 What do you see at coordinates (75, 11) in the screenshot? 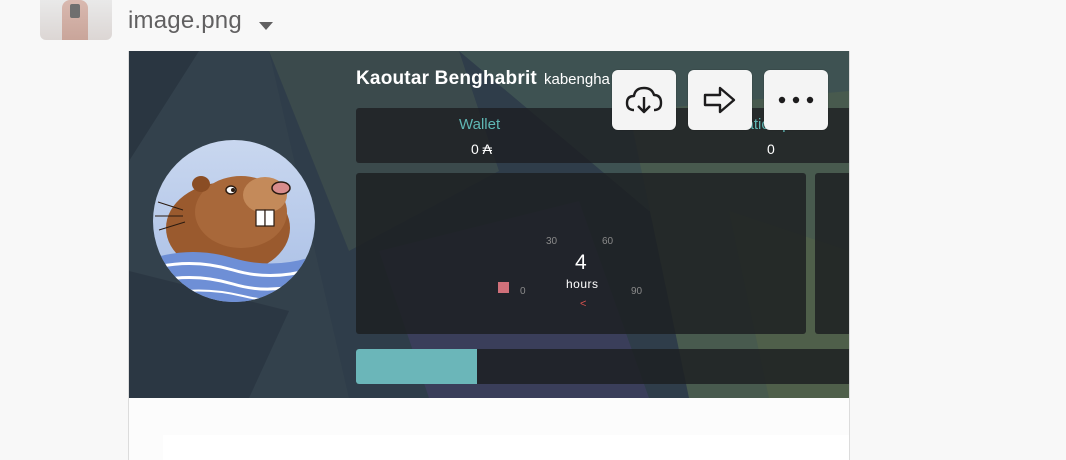
I see `avatar-phone` at bounding box center [75, 11].